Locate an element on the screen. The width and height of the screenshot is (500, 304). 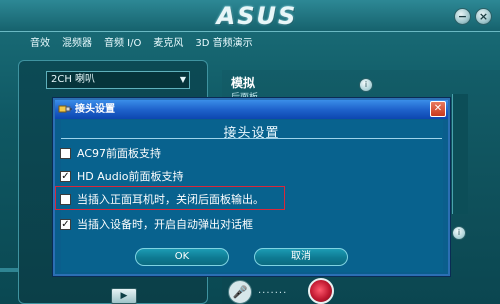
tab-mixer: 混频器 is located at coordinates (77, 41).